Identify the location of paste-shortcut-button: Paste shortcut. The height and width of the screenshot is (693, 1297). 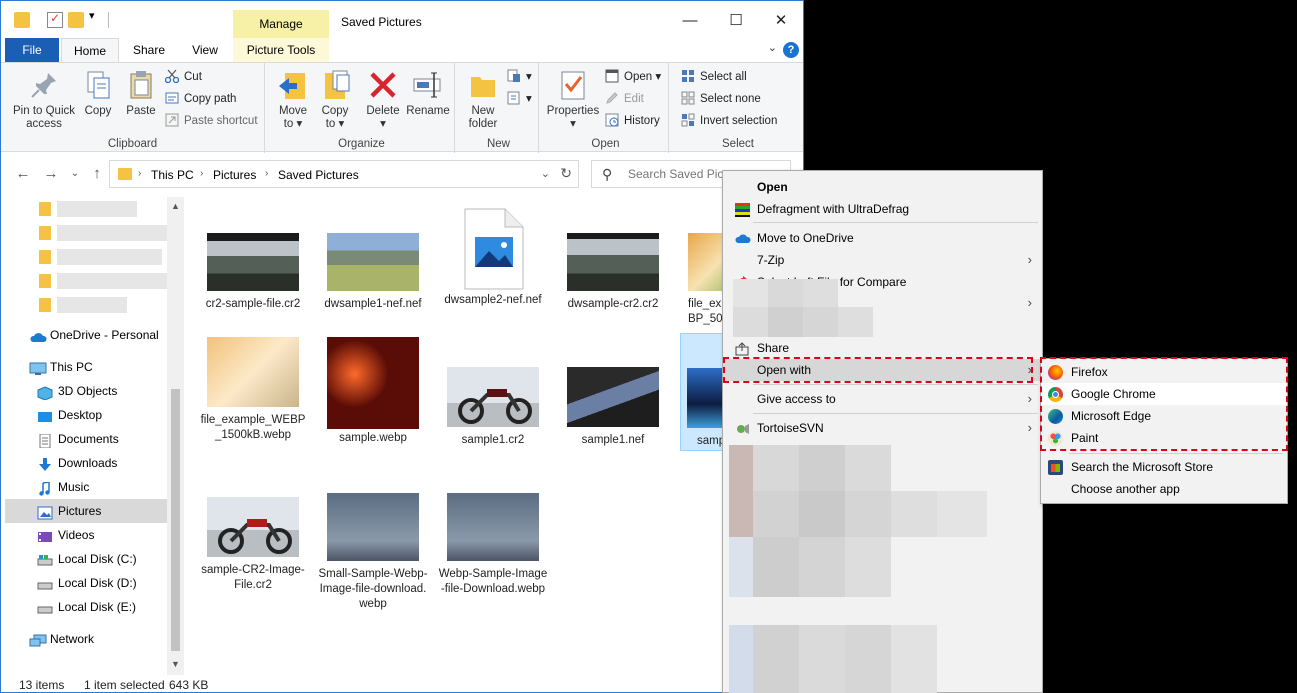
(211, 121).